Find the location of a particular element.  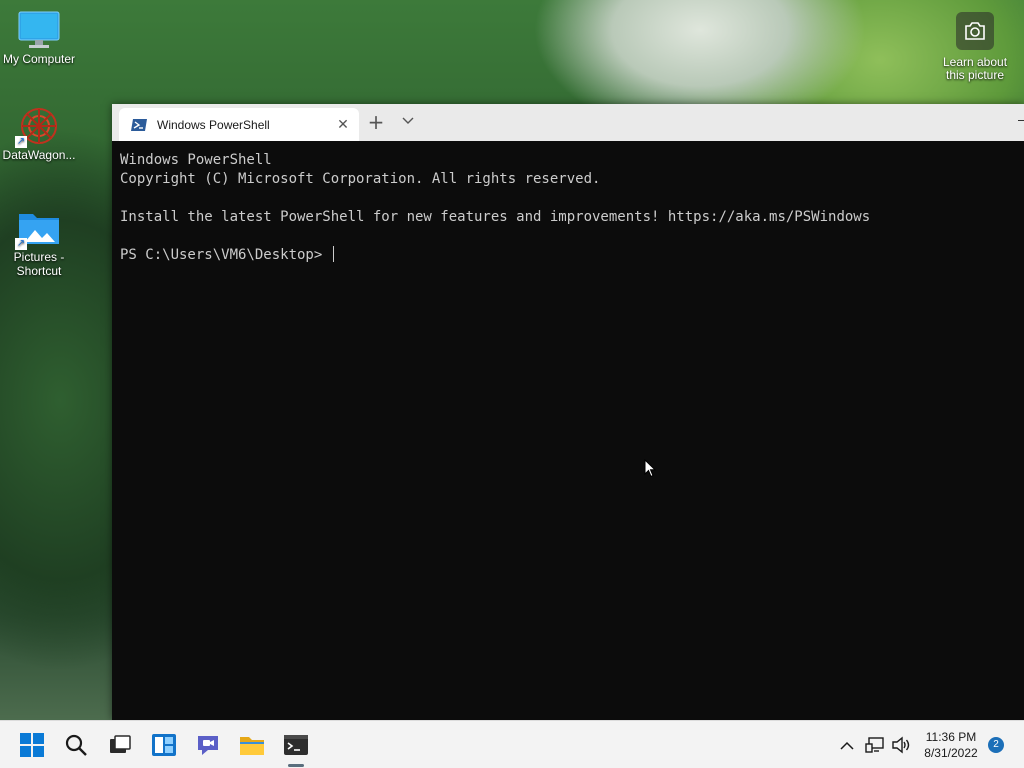

search-icon is located at coordinates (76, 745).